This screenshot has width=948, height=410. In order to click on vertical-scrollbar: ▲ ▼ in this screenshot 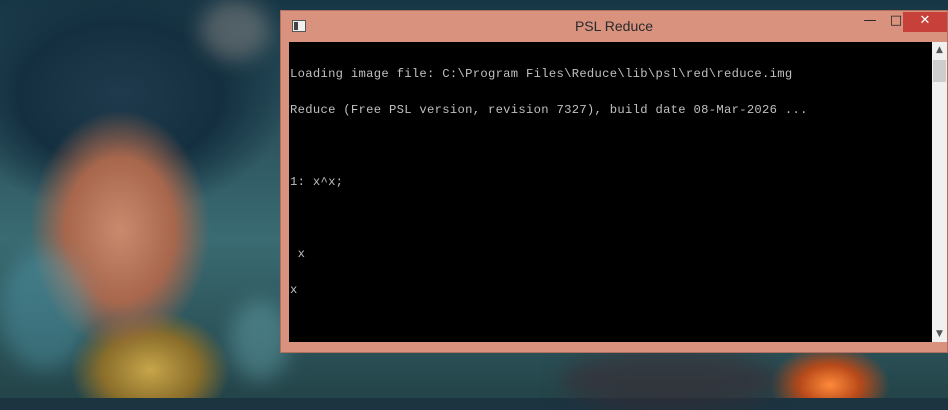, I will do `click(939, 192)`.